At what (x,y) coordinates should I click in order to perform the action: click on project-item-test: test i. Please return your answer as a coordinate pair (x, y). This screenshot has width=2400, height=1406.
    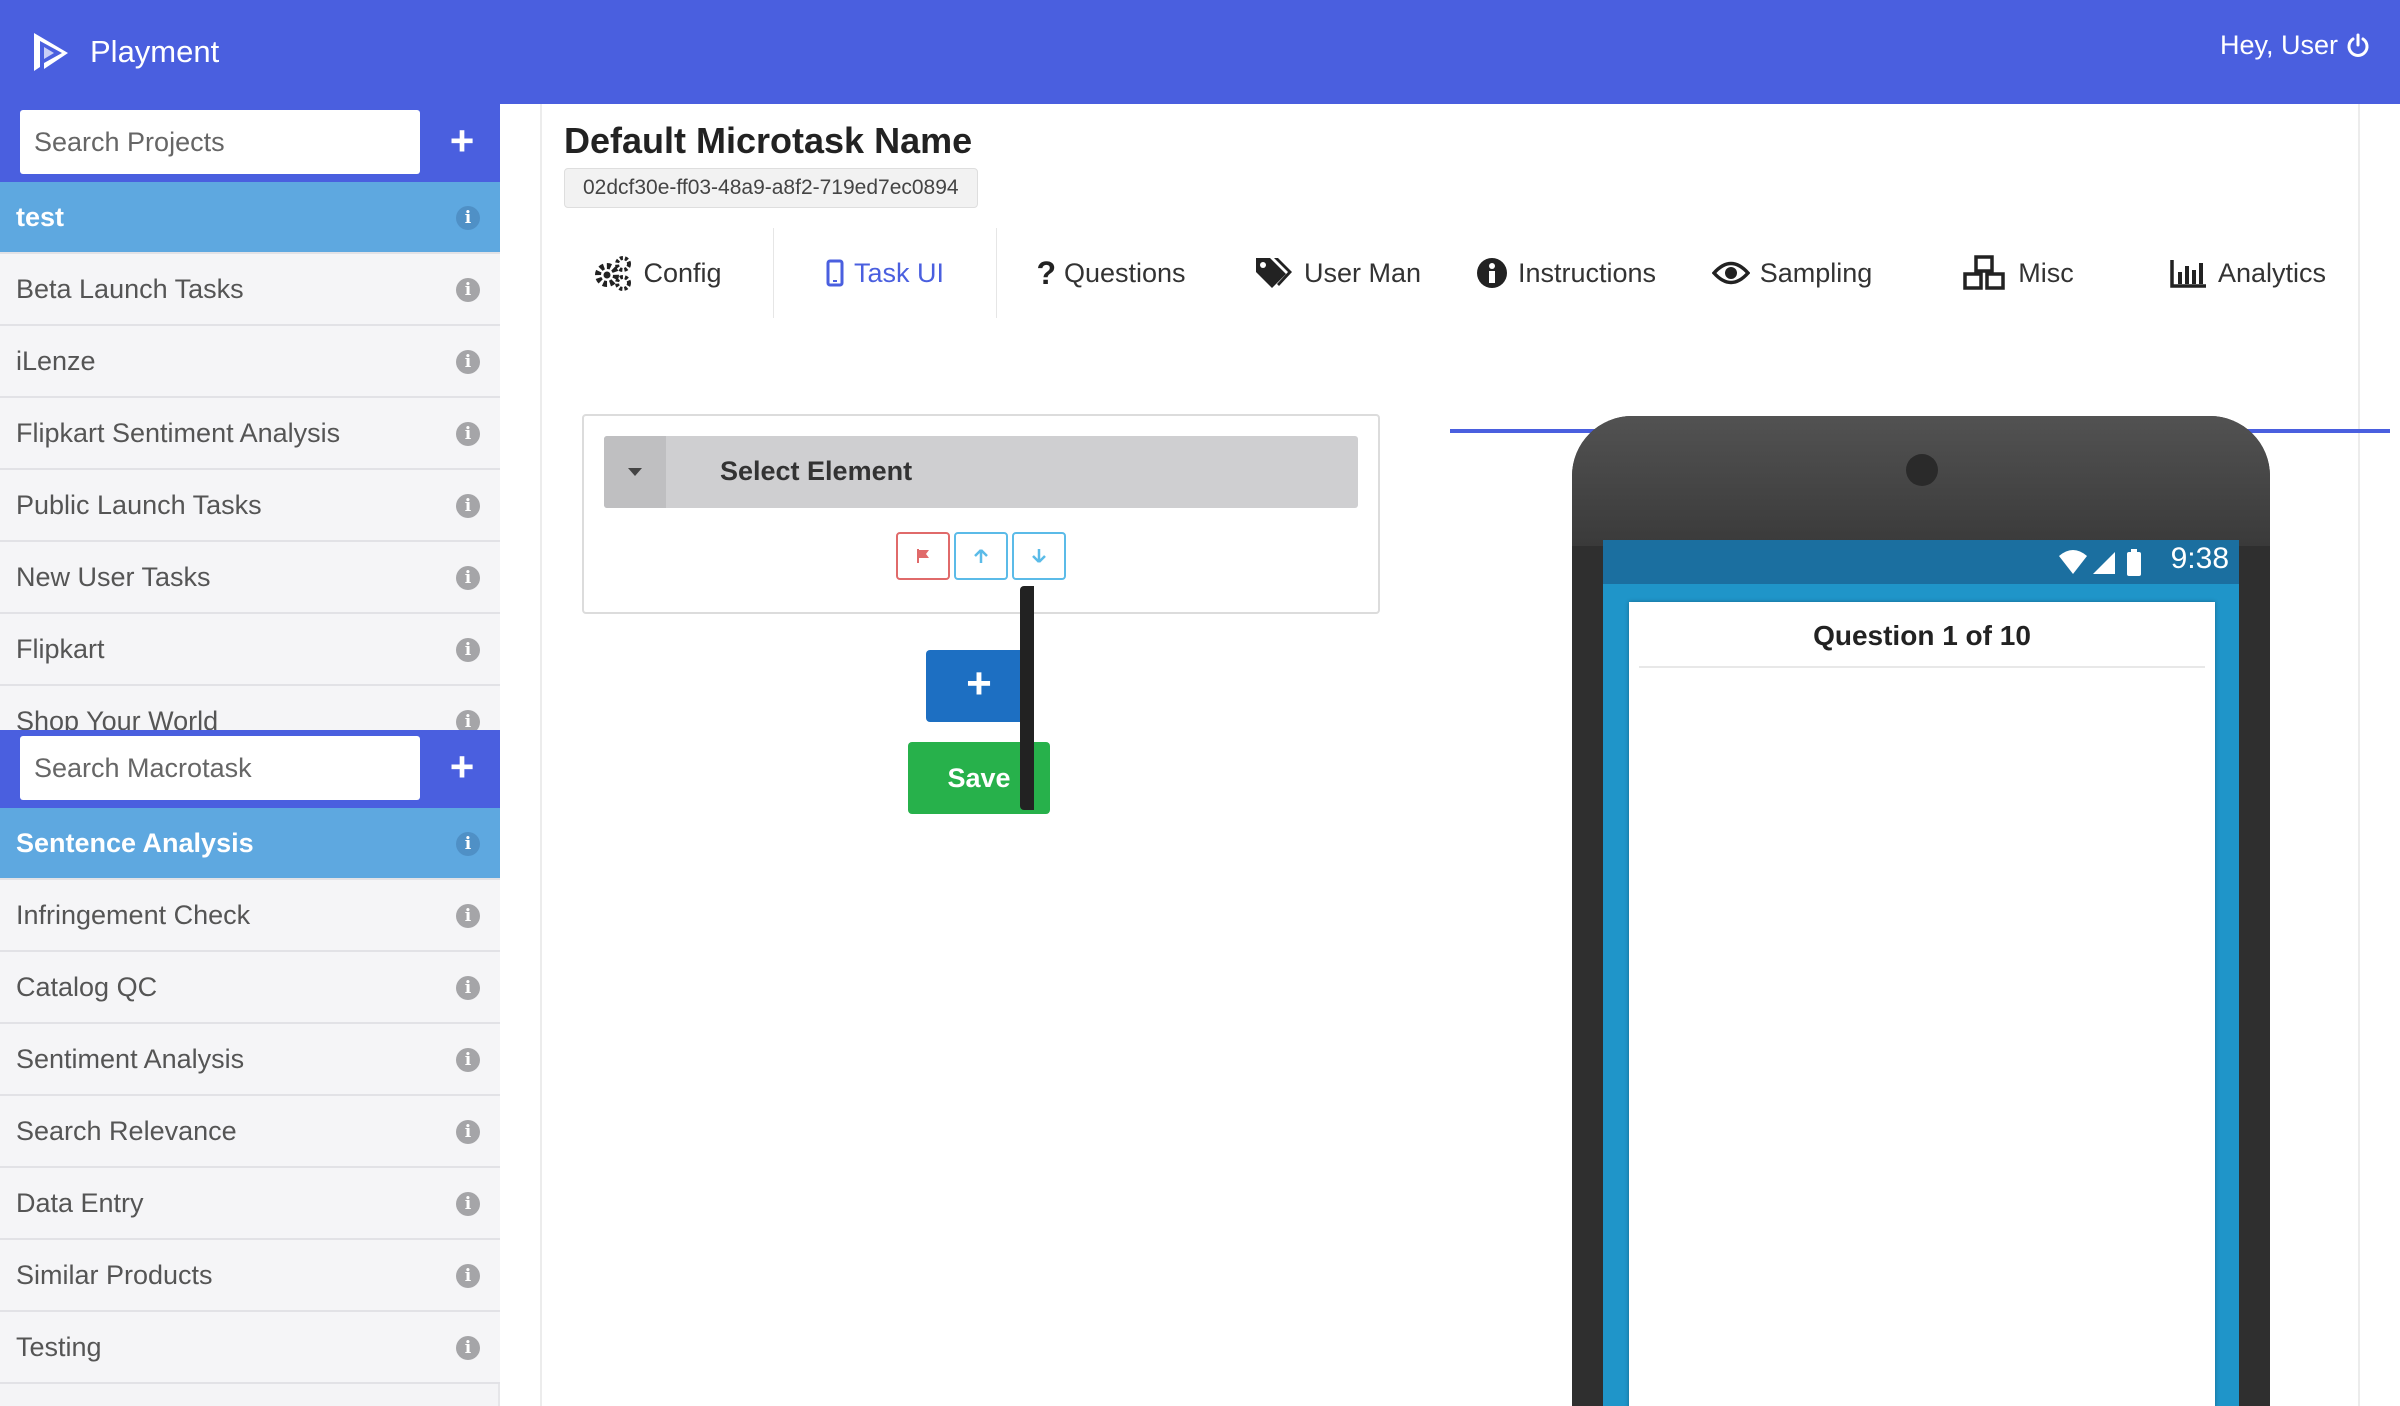
    Looking at the image, I should click on (250, 218).